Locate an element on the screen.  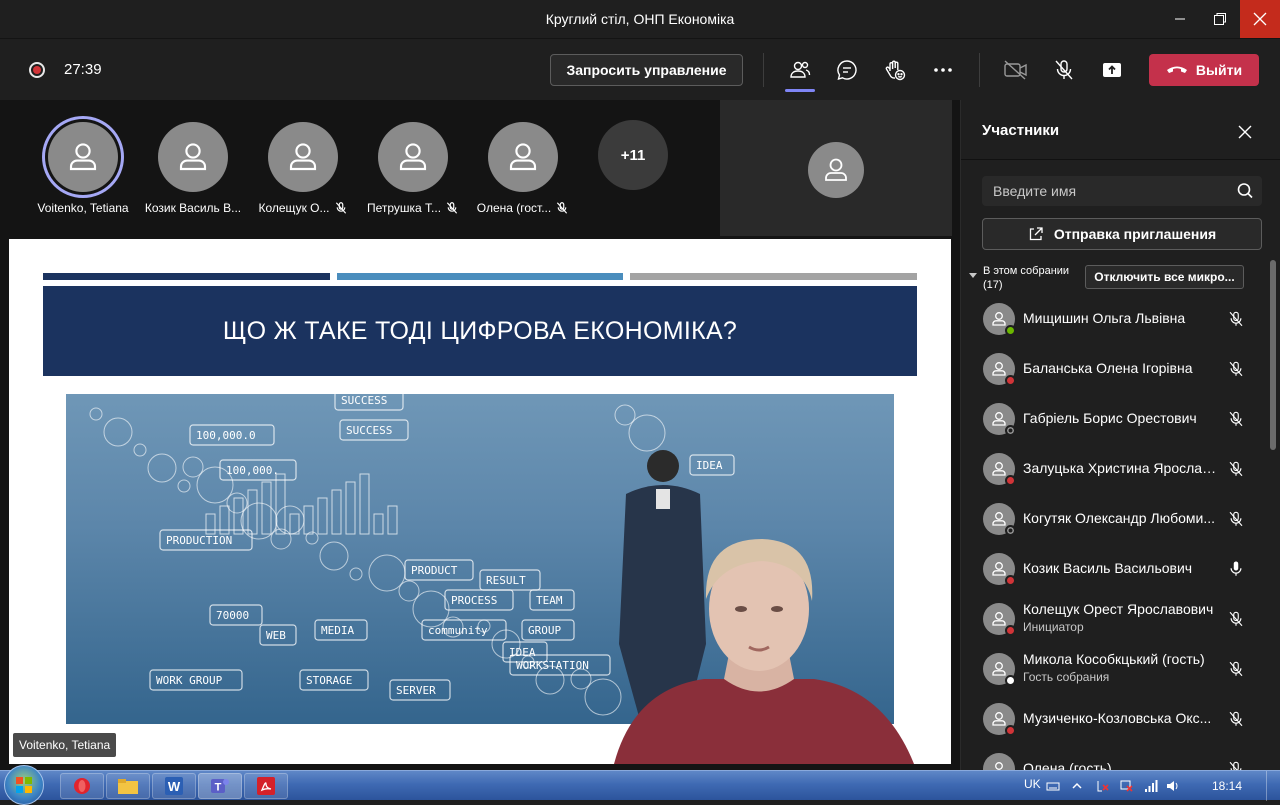
system-clock: 18:14 is located at coordinates (1227, 786).